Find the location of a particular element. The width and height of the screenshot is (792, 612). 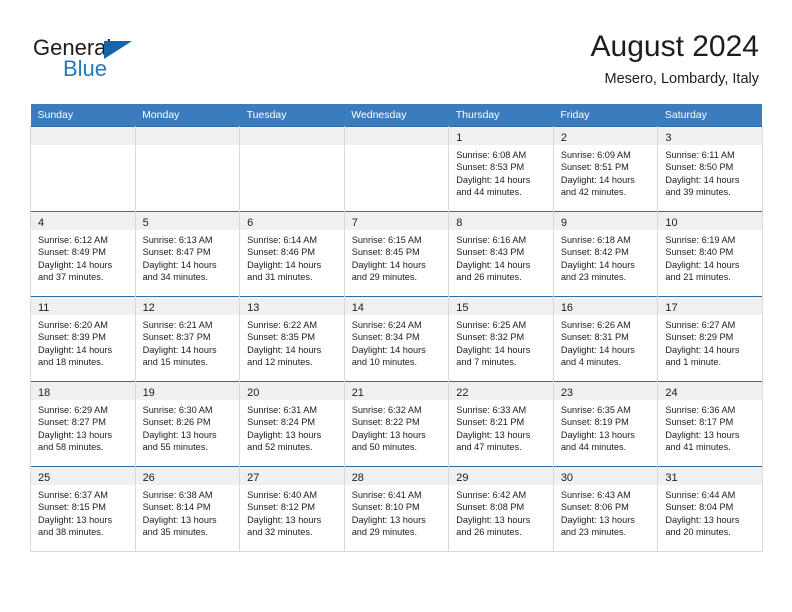

day-number: 25 is located at coordinates (44, 478).